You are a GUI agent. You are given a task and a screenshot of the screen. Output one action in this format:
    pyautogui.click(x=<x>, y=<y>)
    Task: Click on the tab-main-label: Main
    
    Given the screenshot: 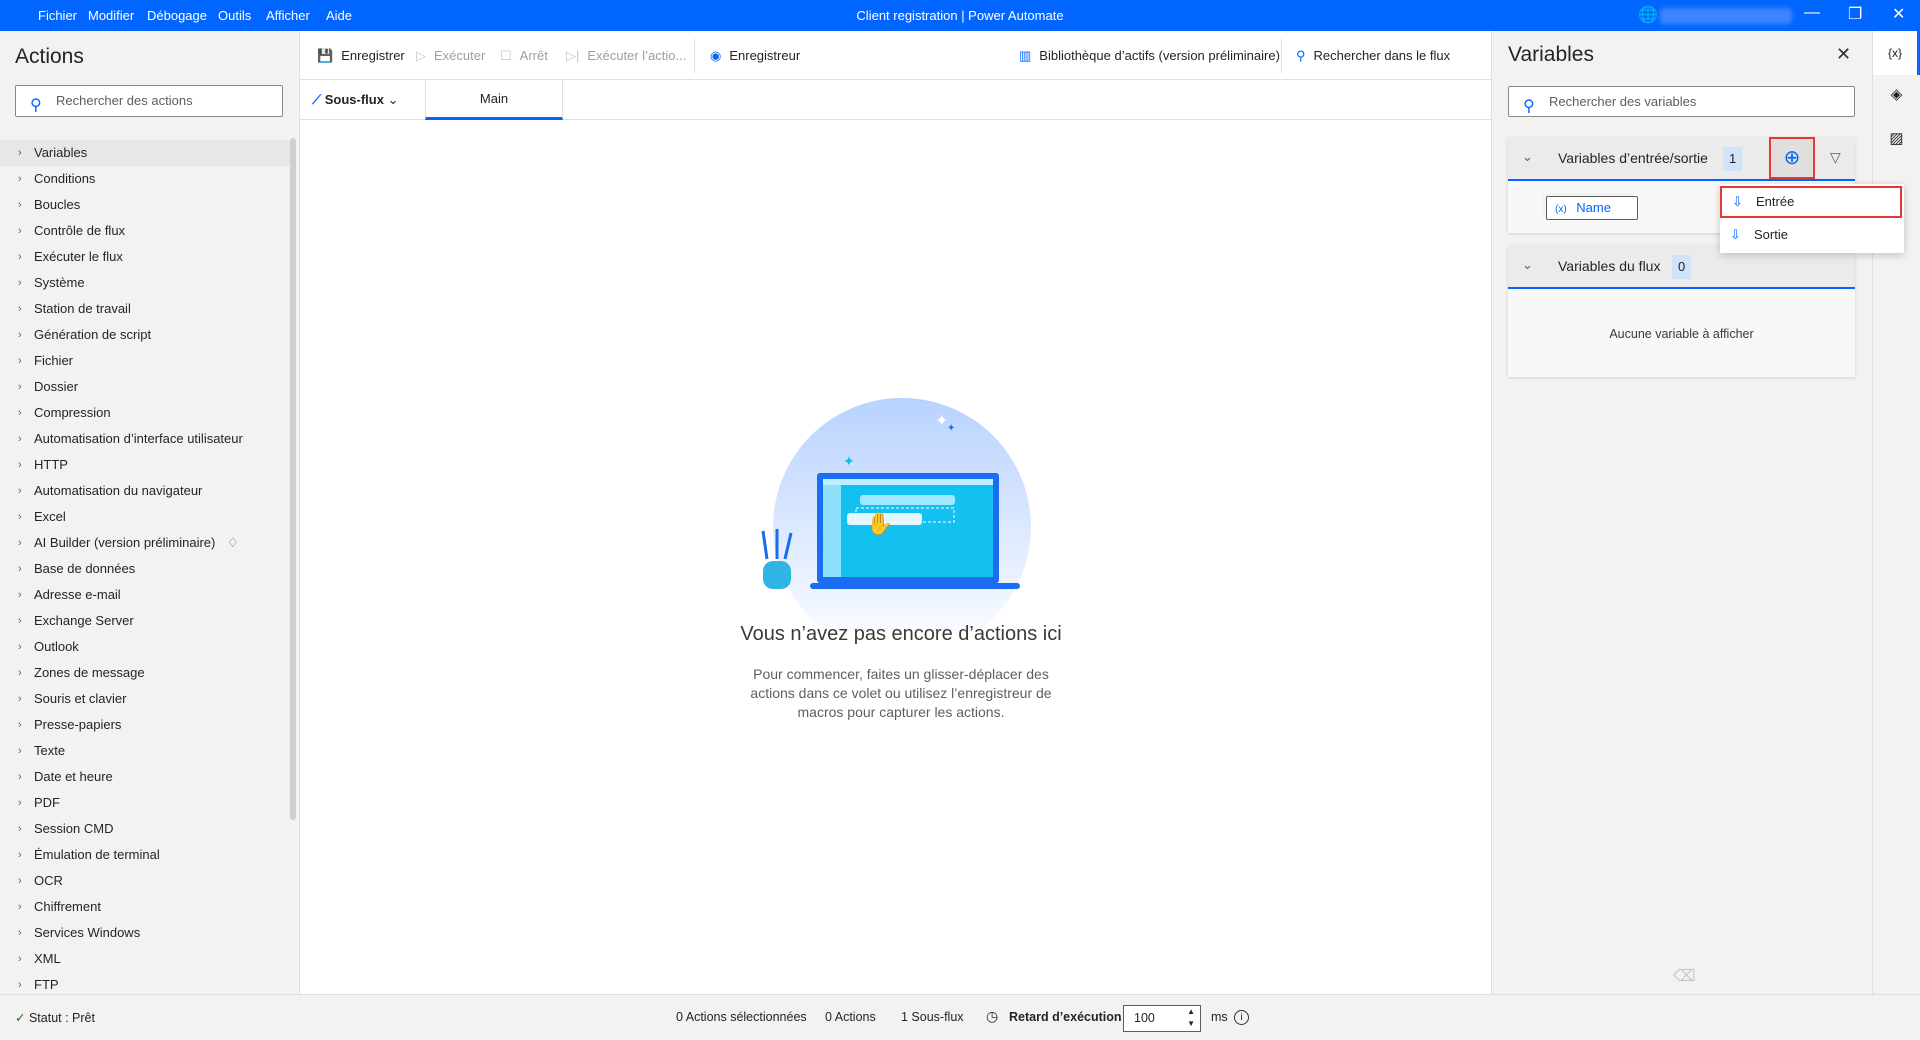 What is the action you would take?
    pyautogui.click(x=494, y=98)
    